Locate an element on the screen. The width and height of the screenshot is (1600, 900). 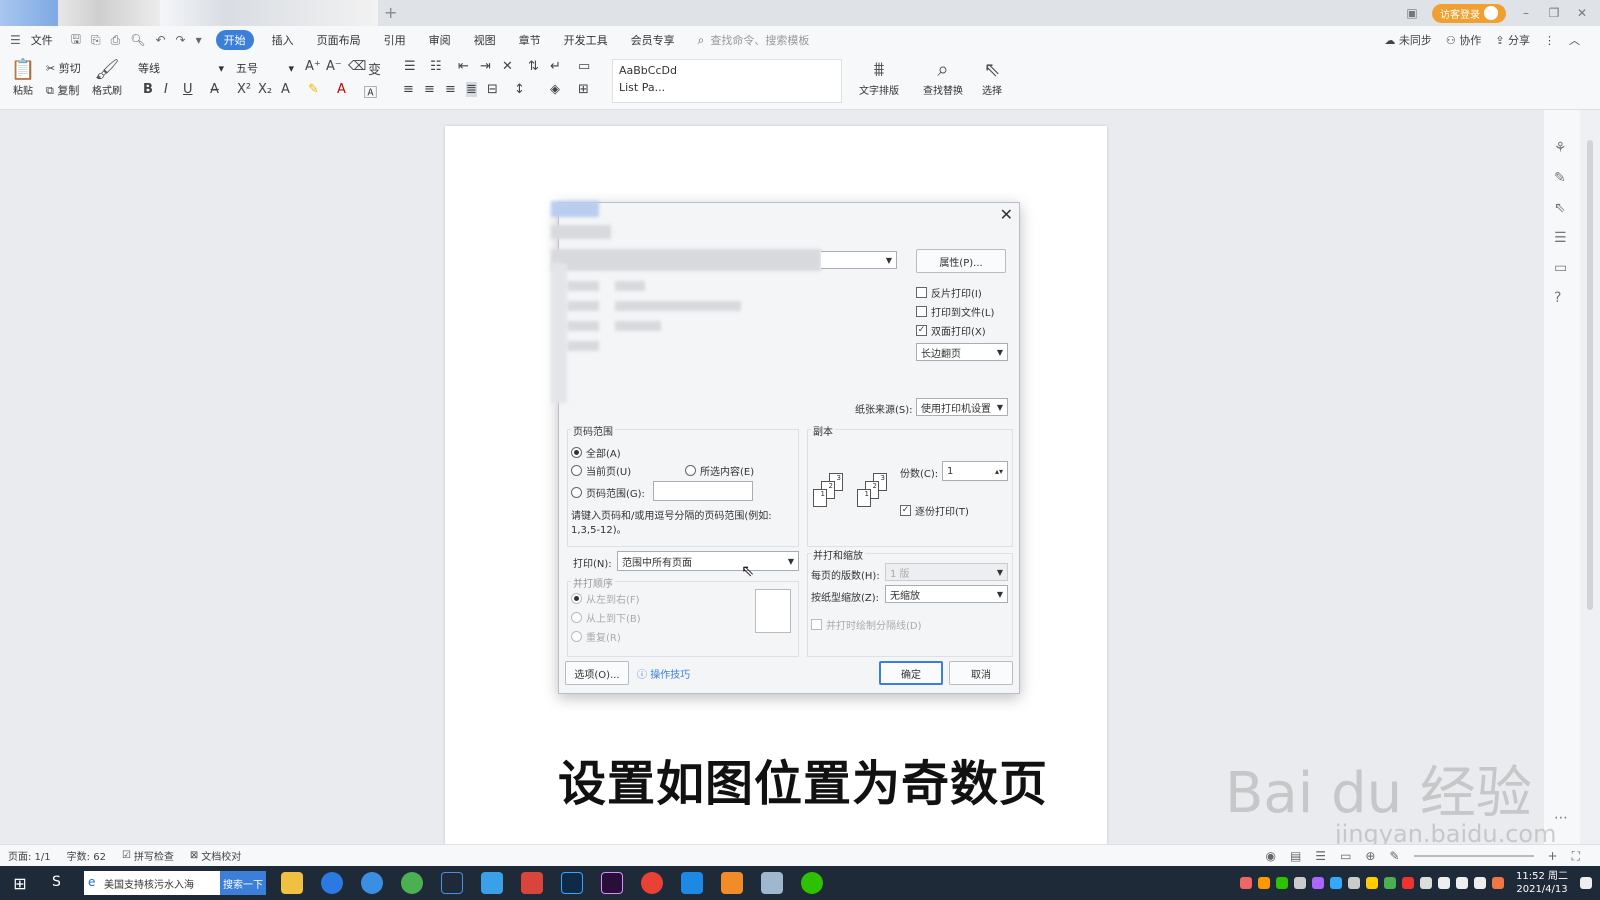
360-icon is located at coordinates (412, 883).